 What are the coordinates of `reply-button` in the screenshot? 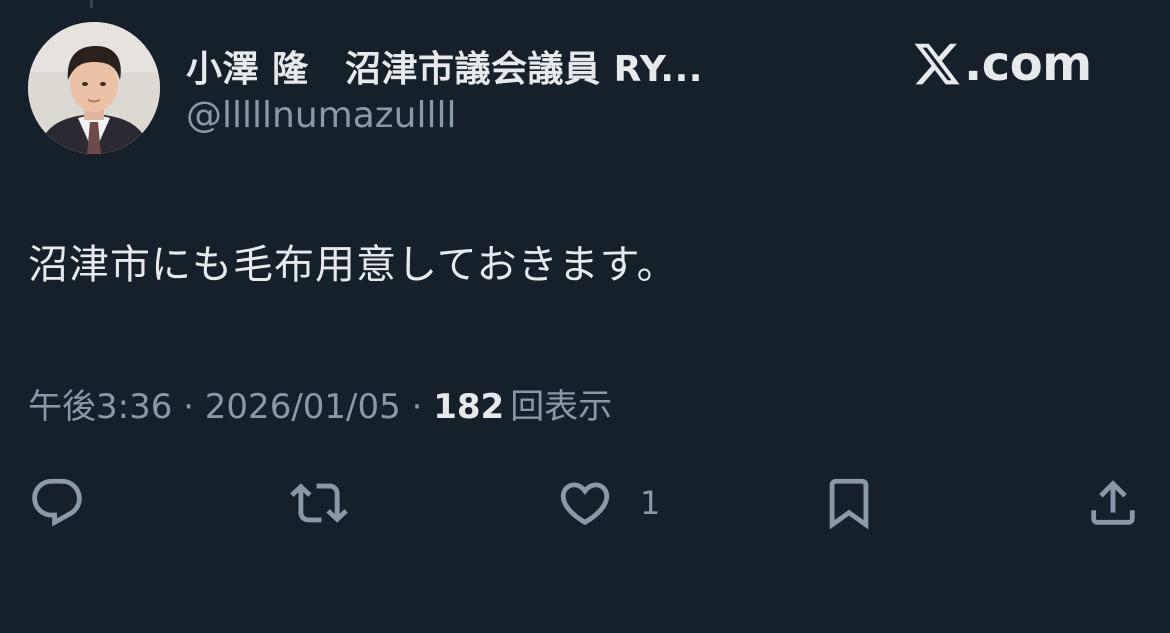 It's located at (57, 503).